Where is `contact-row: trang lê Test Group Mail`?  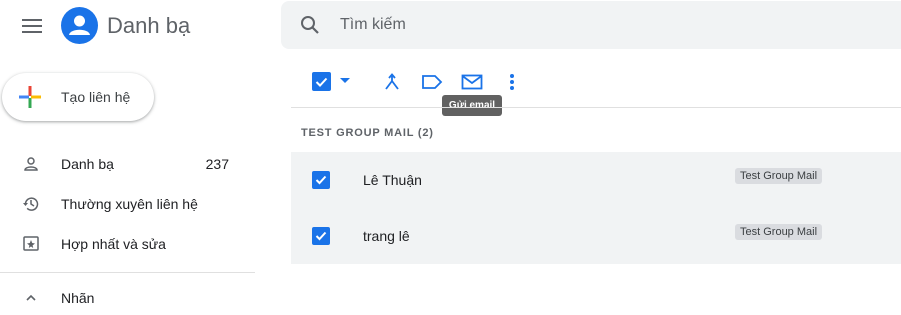
contact-row: trang lê Test Group Mail is located at coordinates (596, 236).